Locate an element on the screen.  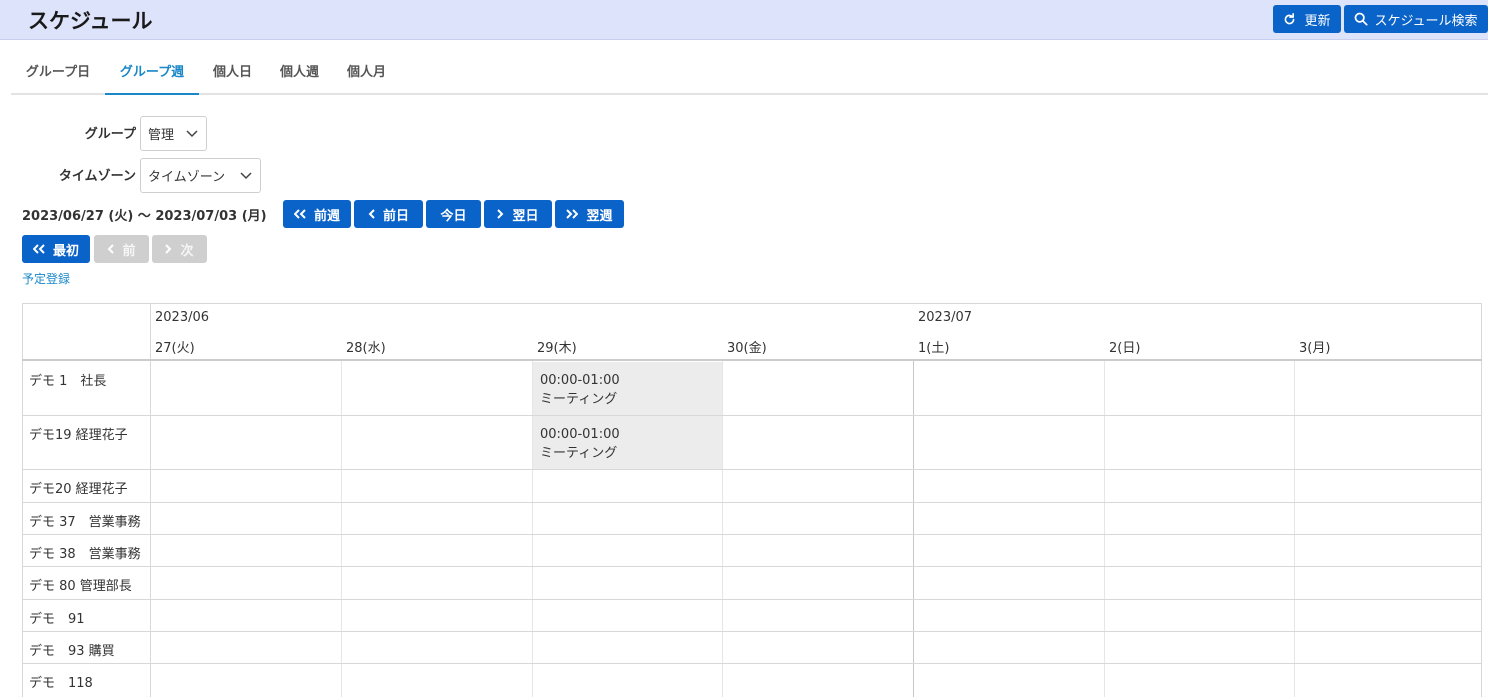
next-week-label: 翌週 is located at coordinates (599, 216).